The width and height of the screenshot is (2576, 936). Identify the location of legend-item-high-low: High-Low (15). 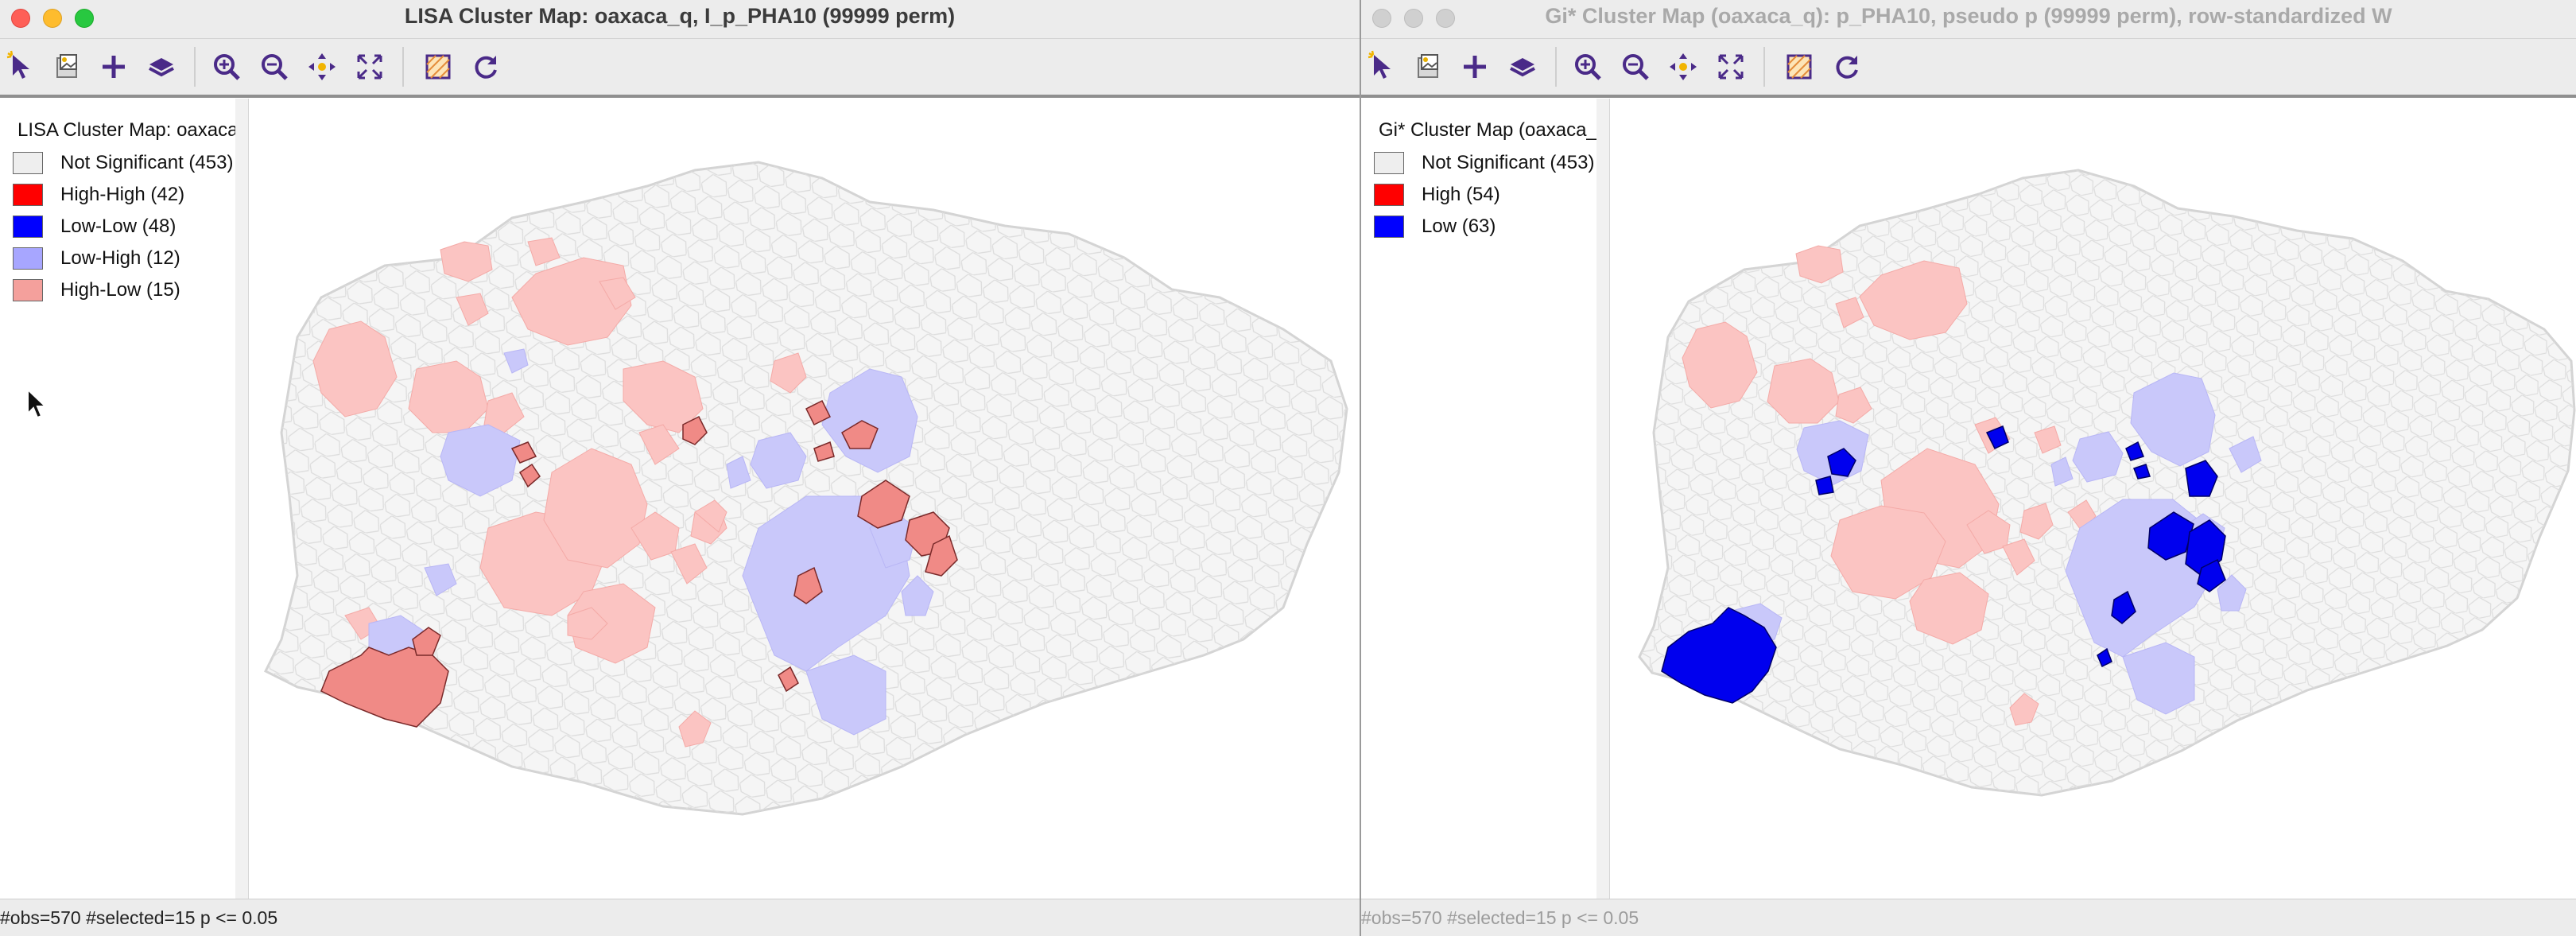
(96, 290).